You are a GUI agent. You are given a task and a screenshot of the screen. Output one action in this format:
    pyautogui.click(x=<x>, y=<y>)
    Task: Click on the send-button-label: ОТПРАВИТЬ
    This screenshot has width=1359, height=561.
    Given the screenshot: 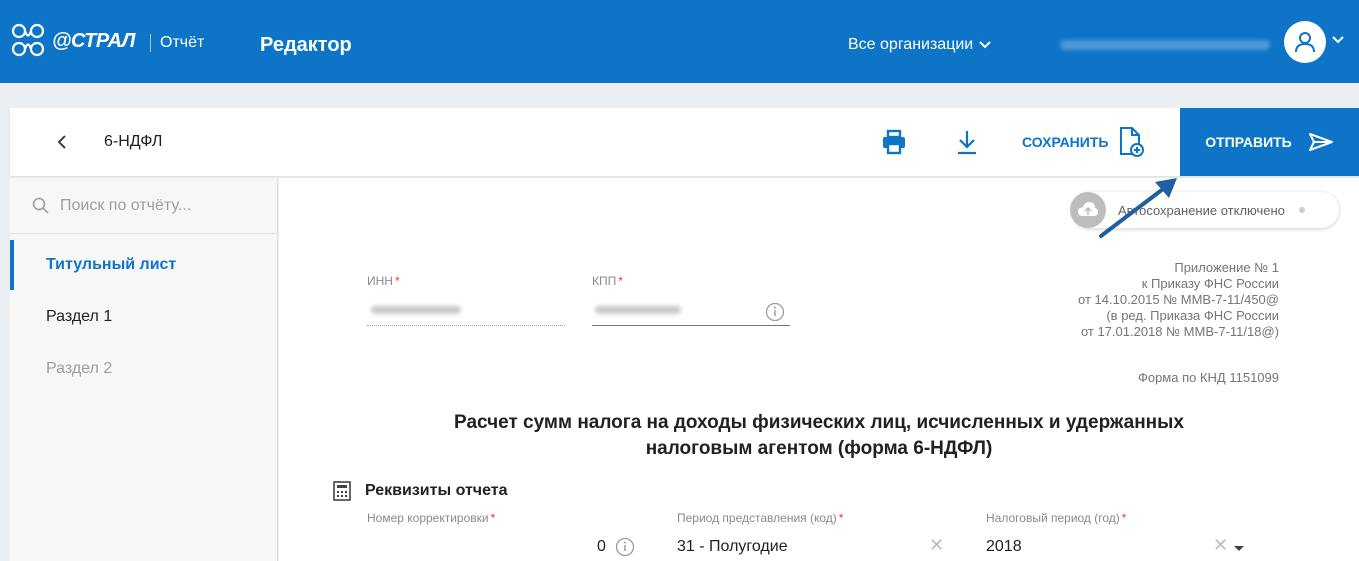 What is the action you would take?
    pyautogui.click(x=1248, y=142)
    